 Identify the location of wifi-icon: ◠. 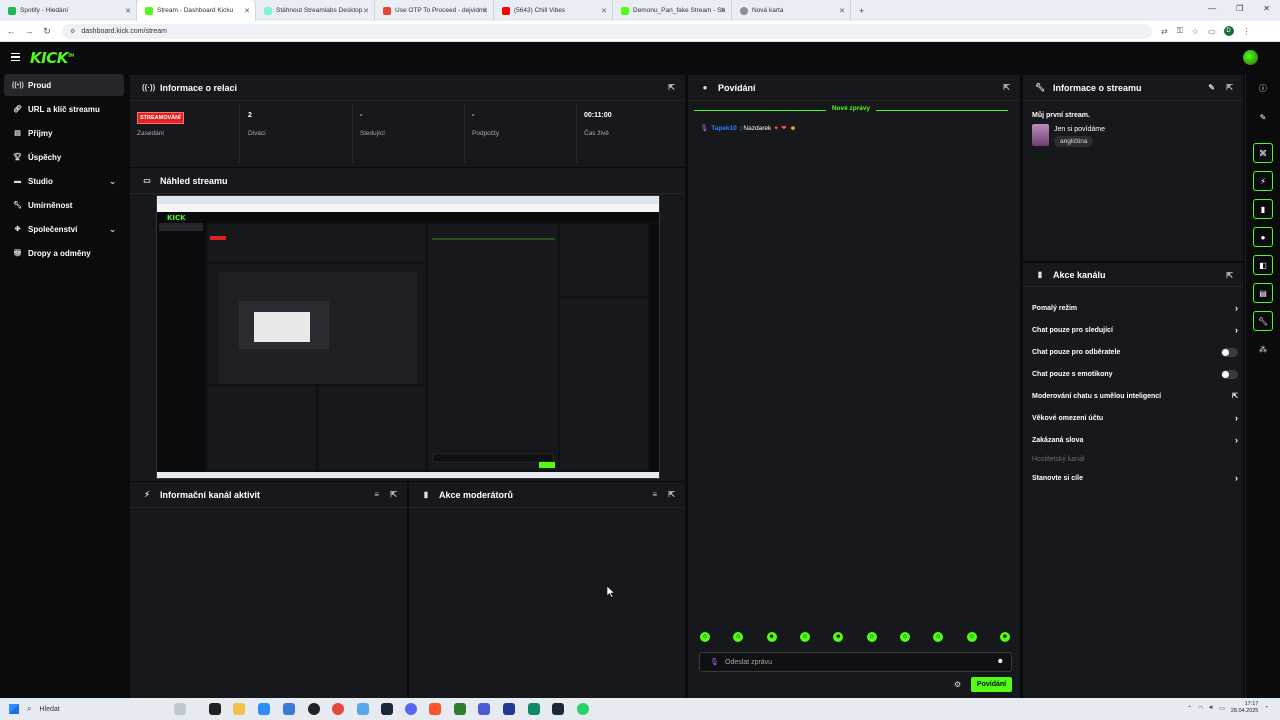
(1200, 708).